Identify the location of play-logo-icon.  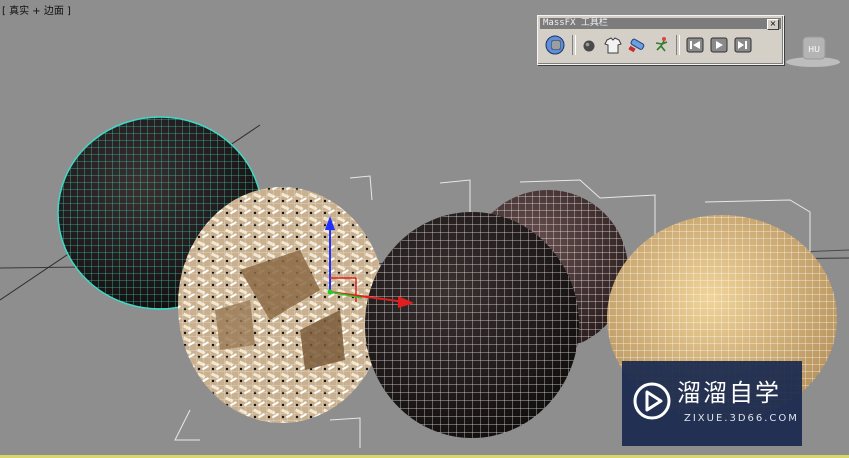
(652, 401).